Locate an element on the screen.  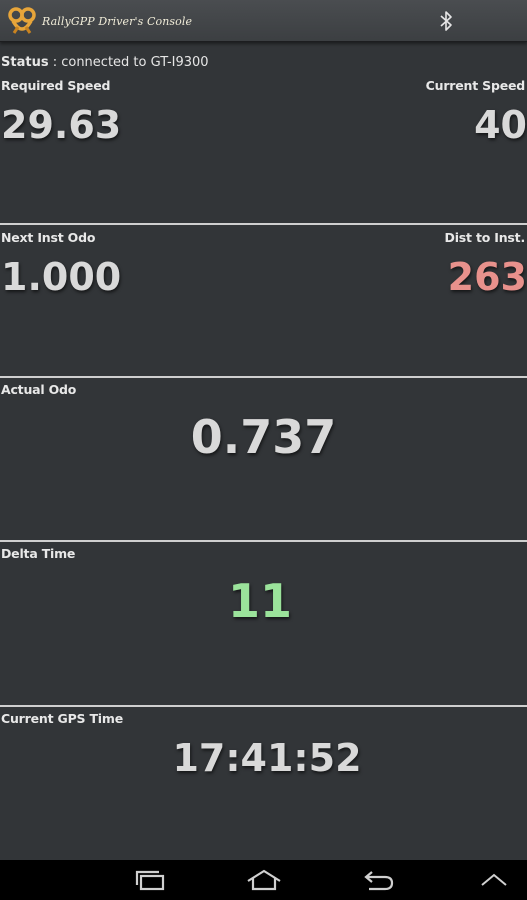
home-button is located at coordinates (264, 880).